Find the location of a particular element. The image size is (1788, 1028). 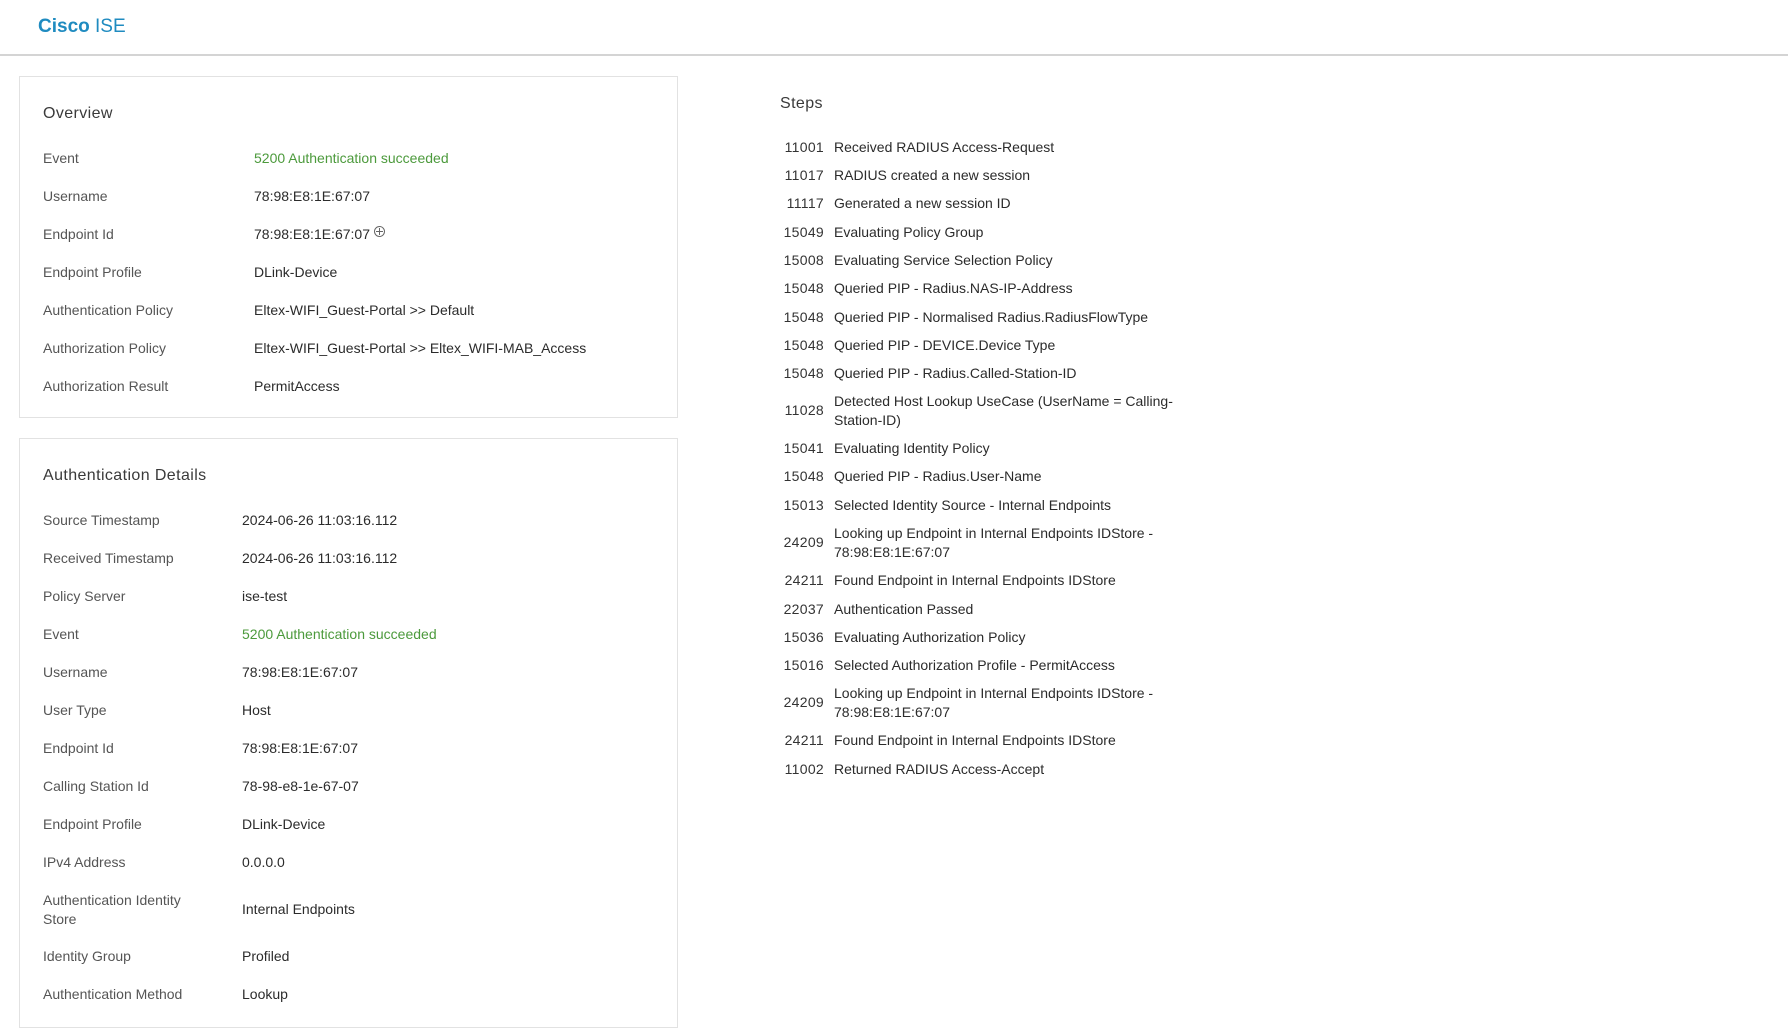

overview-value-endpoint-id-wrap: 78:98:E8:1E:67:07 is located at coordinates (319, 234).